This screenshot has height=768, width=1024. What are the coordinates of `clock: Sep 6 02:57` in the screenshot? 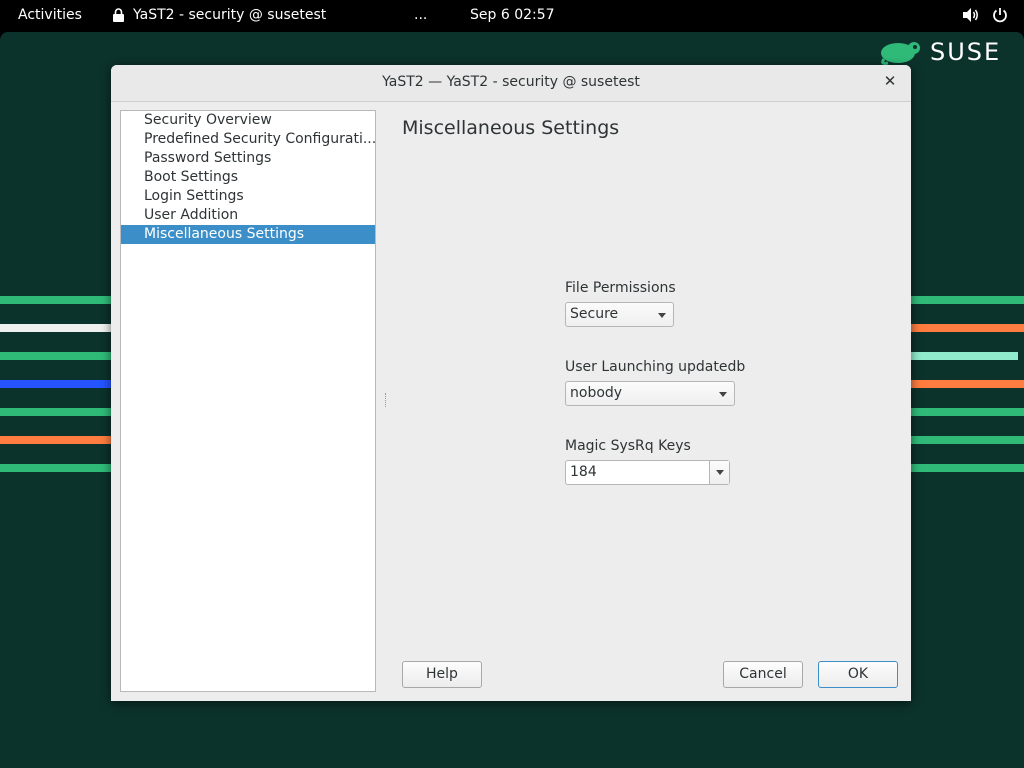 It's located at (512, 15).